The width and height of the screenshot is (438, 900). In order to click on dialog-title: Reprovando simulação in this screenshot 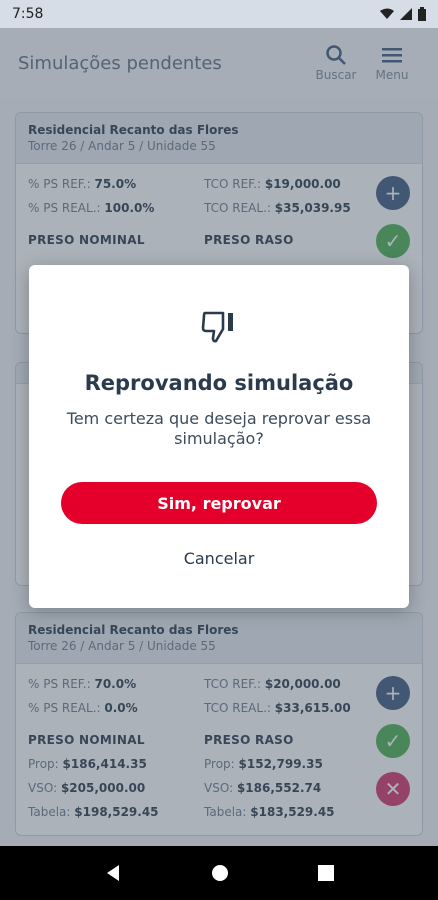, I will do `click(219, 383)`.